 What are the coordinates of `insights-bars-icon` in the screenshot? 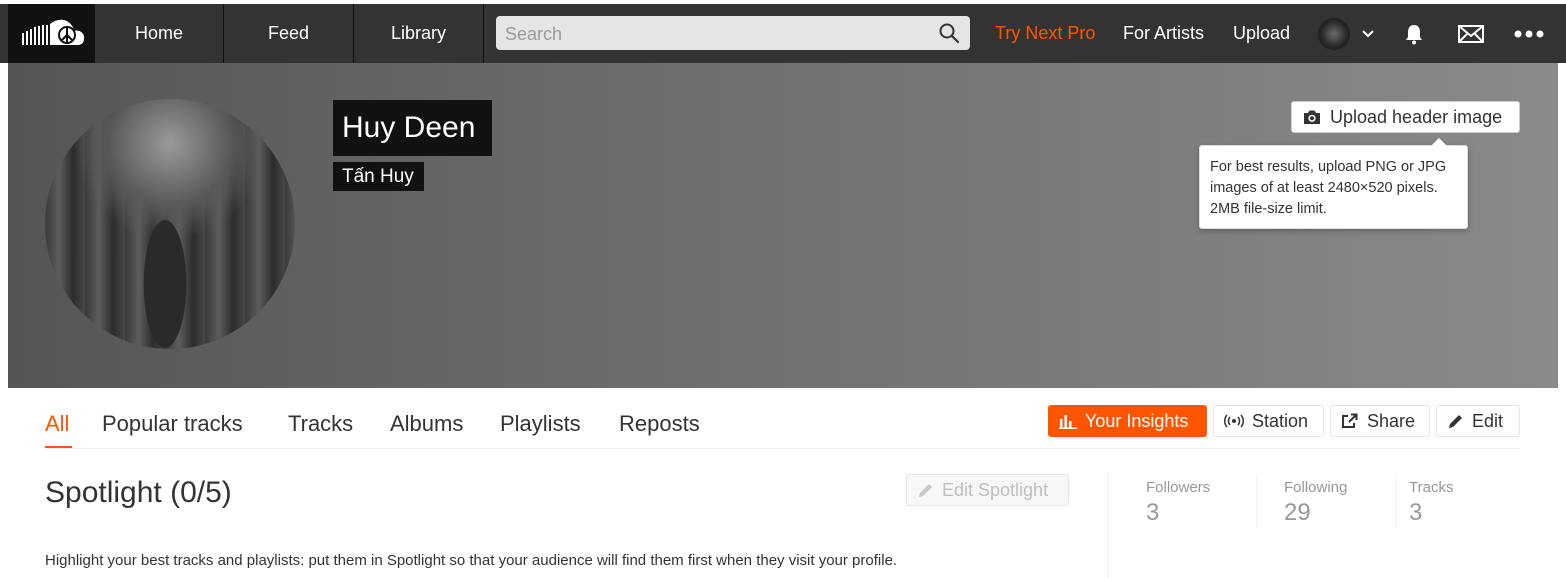 It's located at (1068, 422).